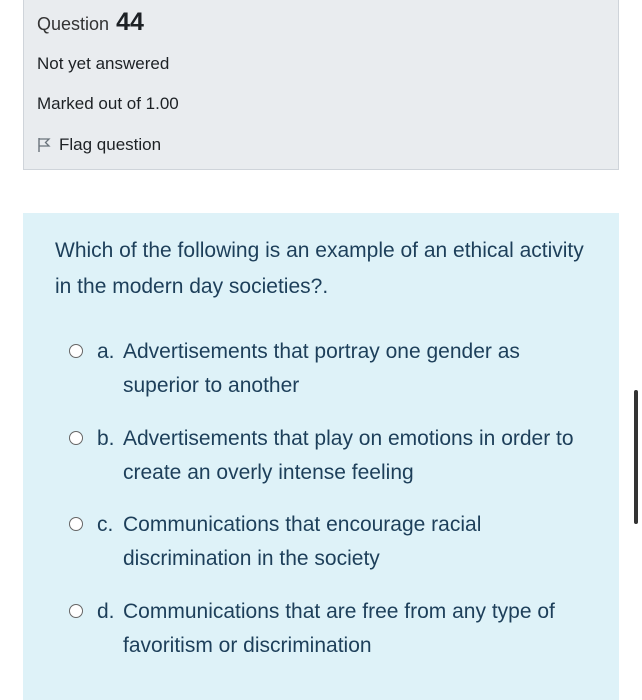  I want to click on question-label: Question, so click(73, 24).